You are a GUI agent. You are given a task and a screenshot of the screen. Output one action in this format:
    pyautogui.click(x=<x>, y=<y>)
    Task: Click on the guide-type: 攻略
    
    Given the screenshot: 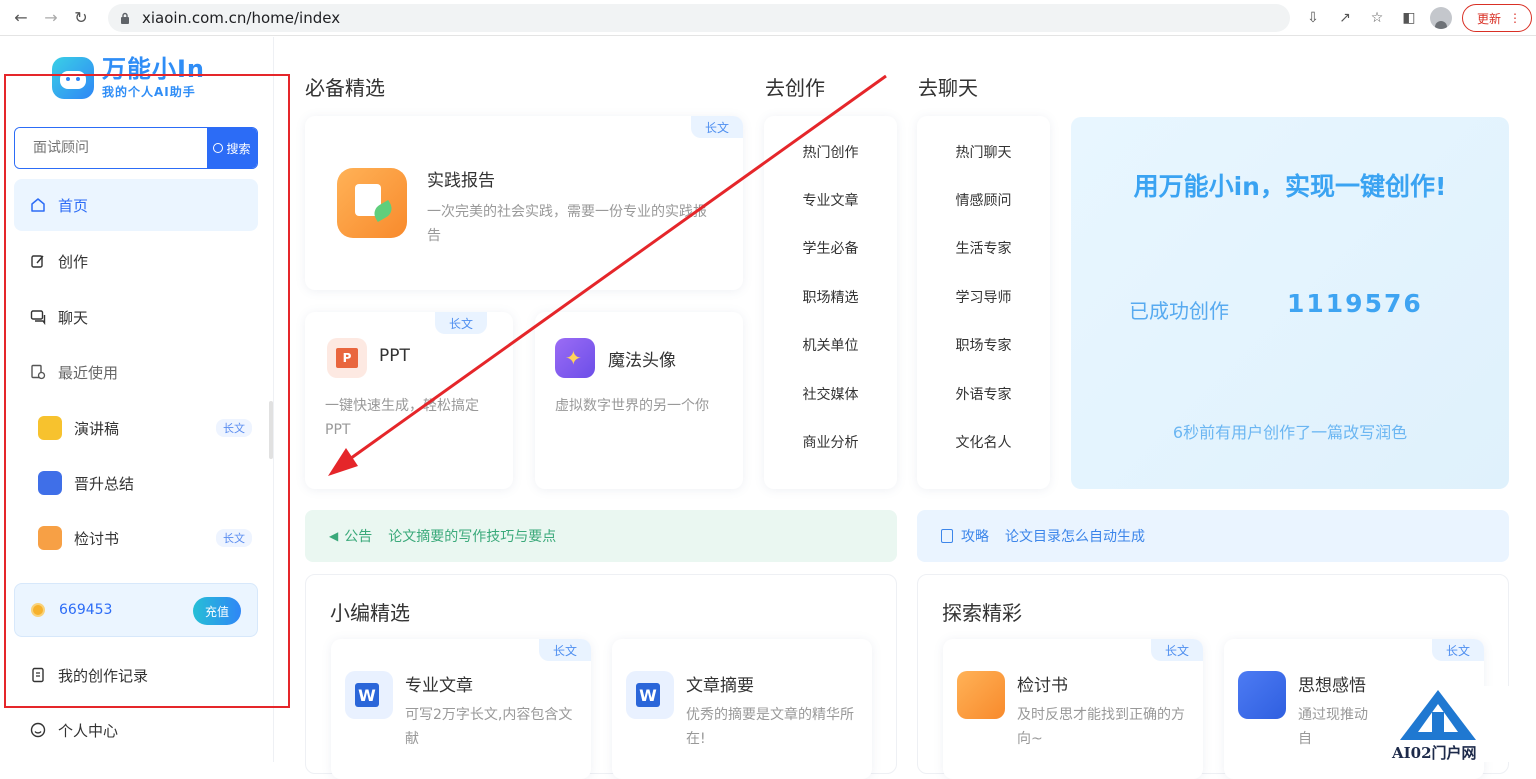 What is the action you would take?
    pyautogui.click(x=975, y=537)
    